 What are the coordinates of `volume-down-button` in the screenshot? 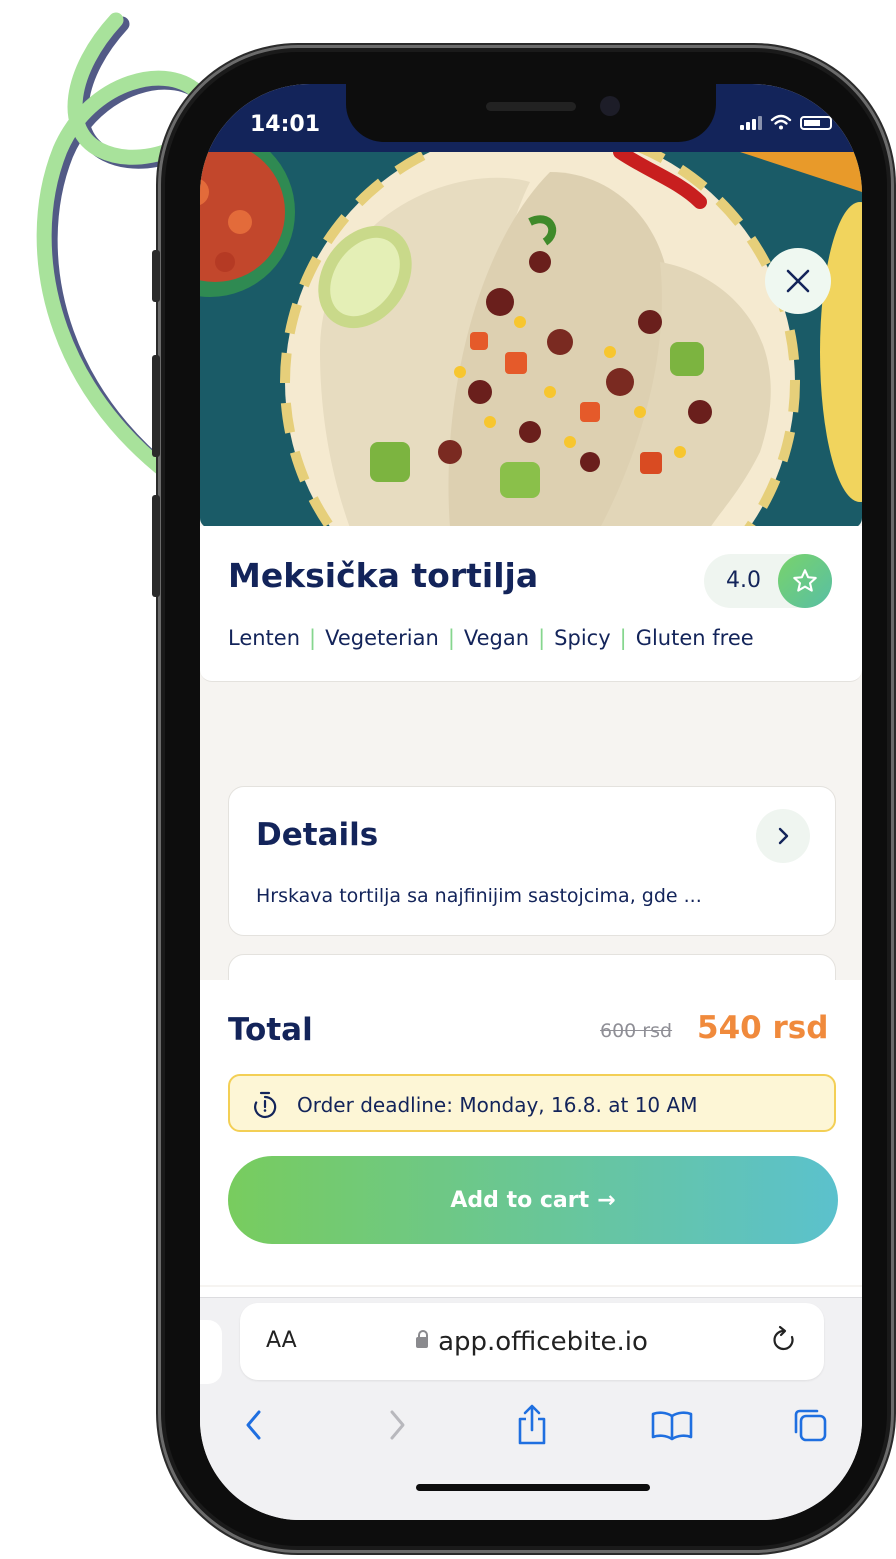 It's located at (156, 546).